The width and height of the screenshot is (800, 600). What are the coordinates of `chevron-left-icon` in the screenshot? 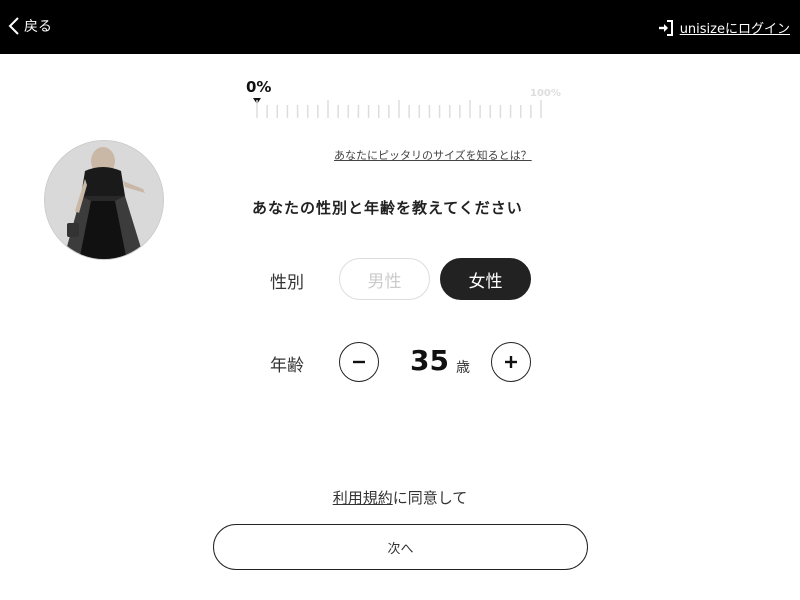 It's located at (13, 26).